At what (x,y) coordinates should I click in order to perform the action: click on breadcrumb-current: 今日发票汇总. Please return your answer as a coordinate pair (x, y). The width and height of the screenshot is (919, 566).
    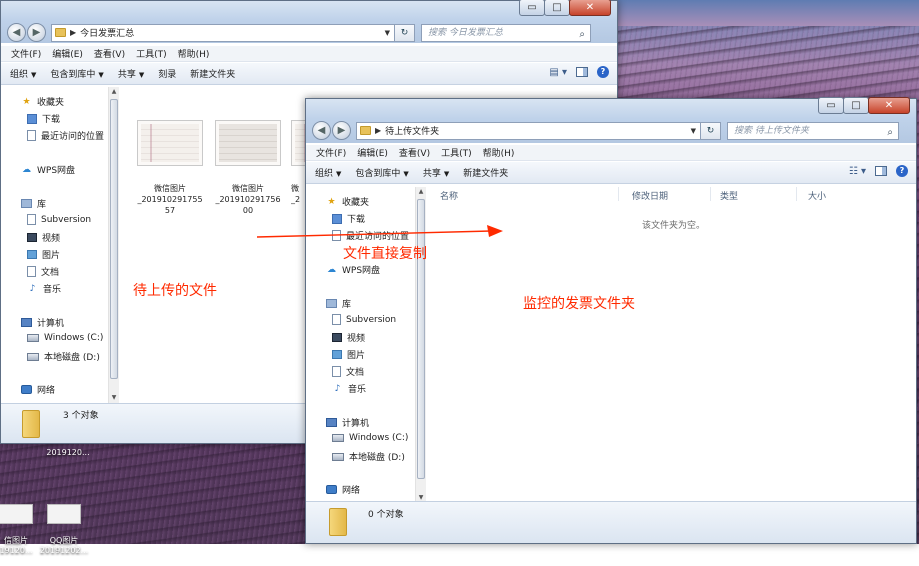
    Looking at the image, I should click on (107, 32).